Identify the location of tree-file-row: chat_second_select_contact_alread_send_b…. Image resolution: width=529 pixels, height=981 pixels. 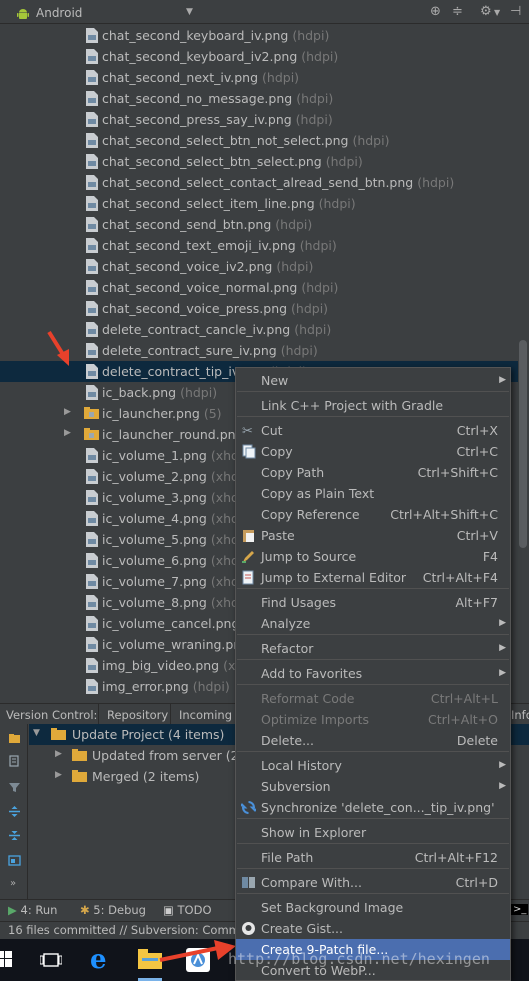
(259, 182).